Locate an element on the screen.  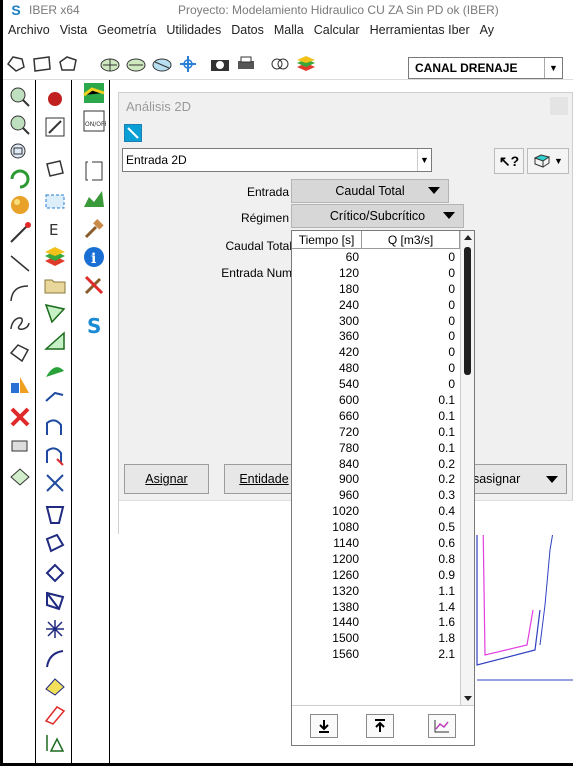
time-cell: 1260 is located at coordinates (327, 576).